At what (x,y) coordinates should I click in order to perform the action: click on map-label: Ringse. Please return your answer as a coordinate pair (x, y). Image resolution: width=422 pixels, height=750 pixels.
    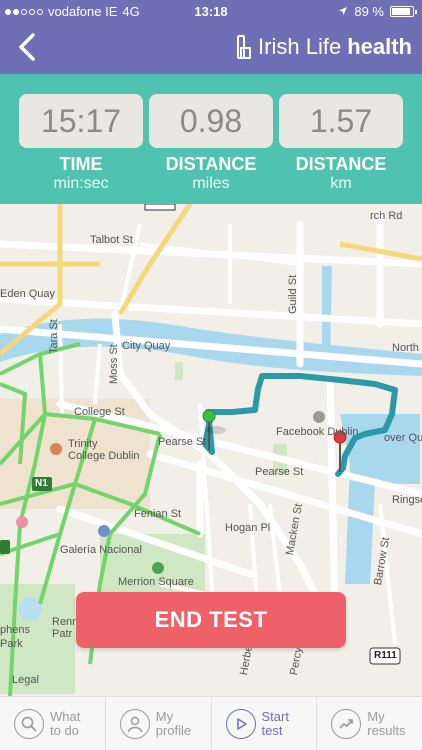
    Looking at the image, I should click on (407, 500).